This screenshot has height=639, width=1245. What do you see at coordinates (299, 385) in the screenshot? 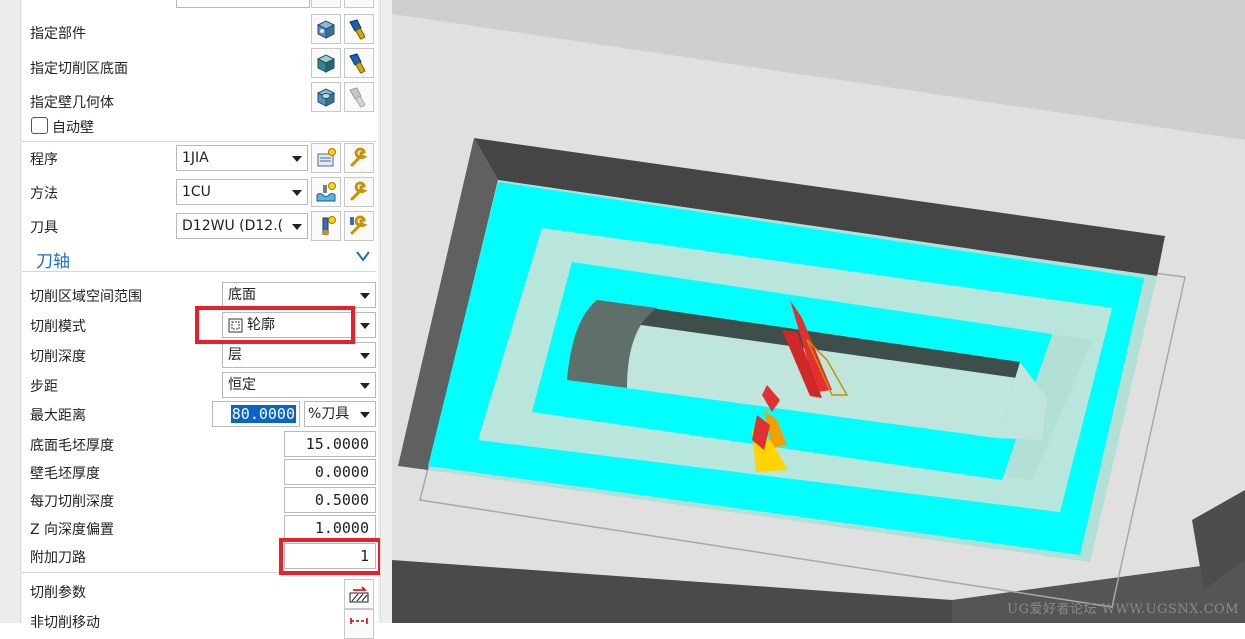
I see `stepover-select: 恒定` at bounding box center [299, 385].